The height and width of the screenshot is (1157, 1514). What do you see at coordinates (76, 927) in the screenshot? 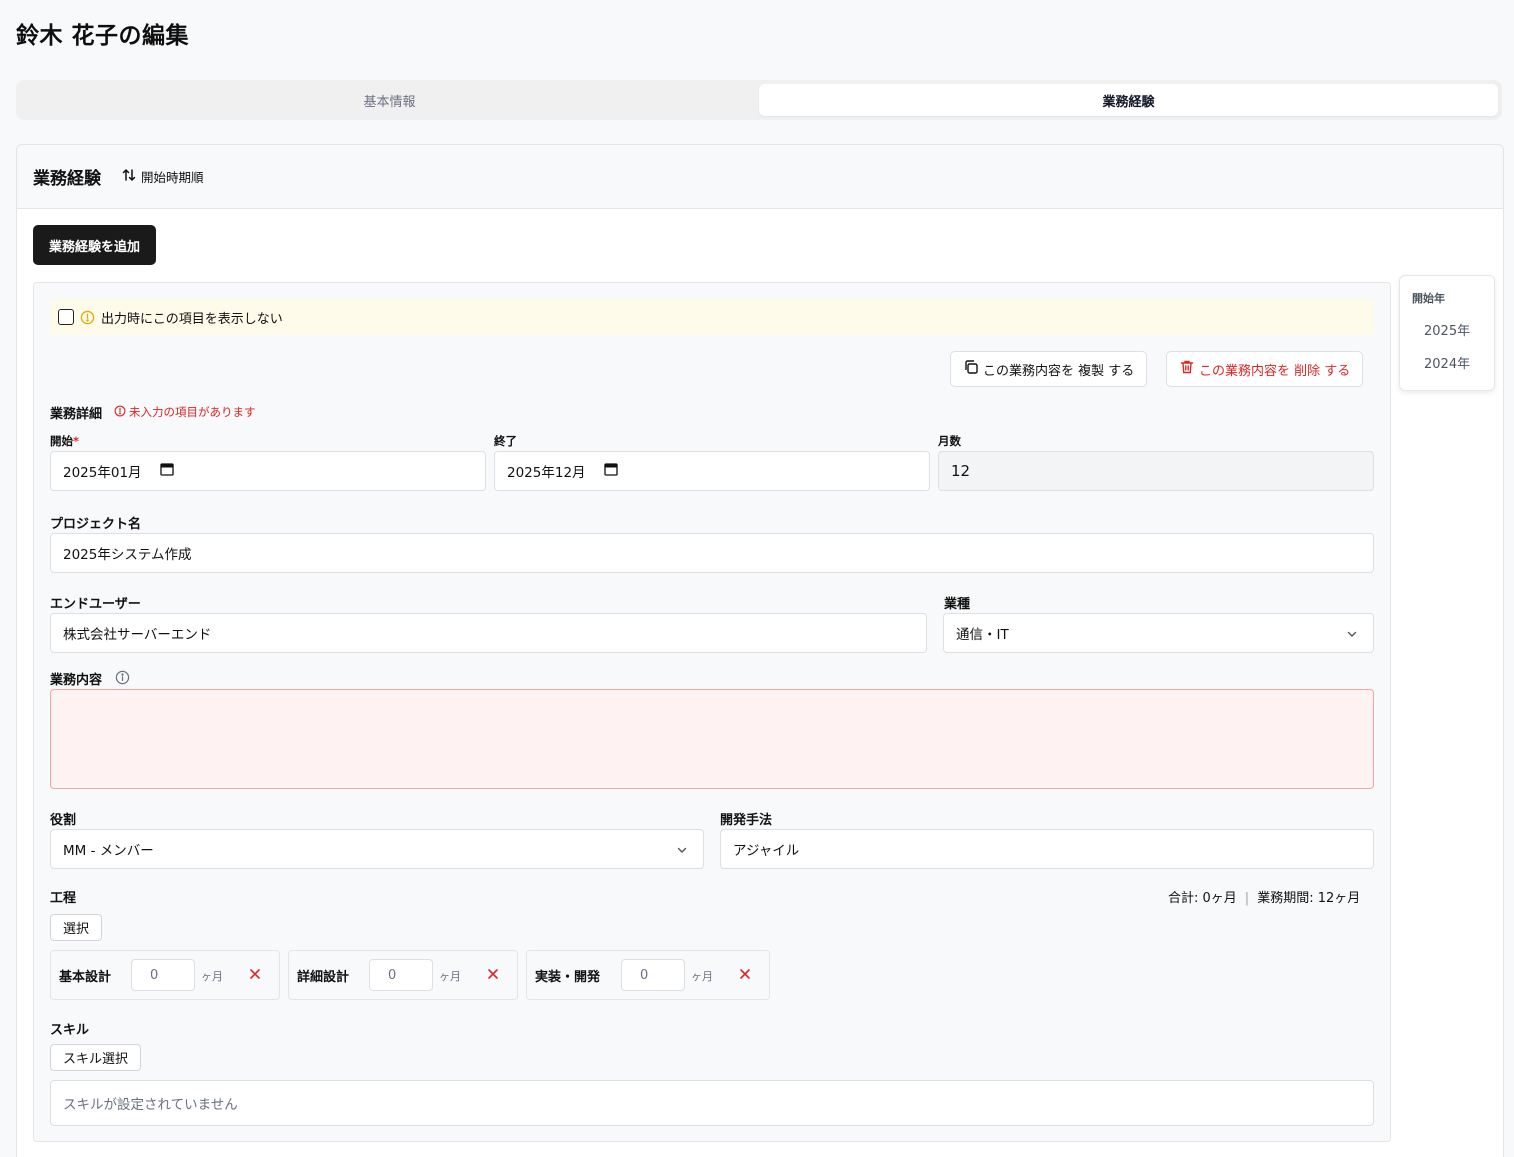
I see `process-select-button: 選択` at bounding box center [76, 927].